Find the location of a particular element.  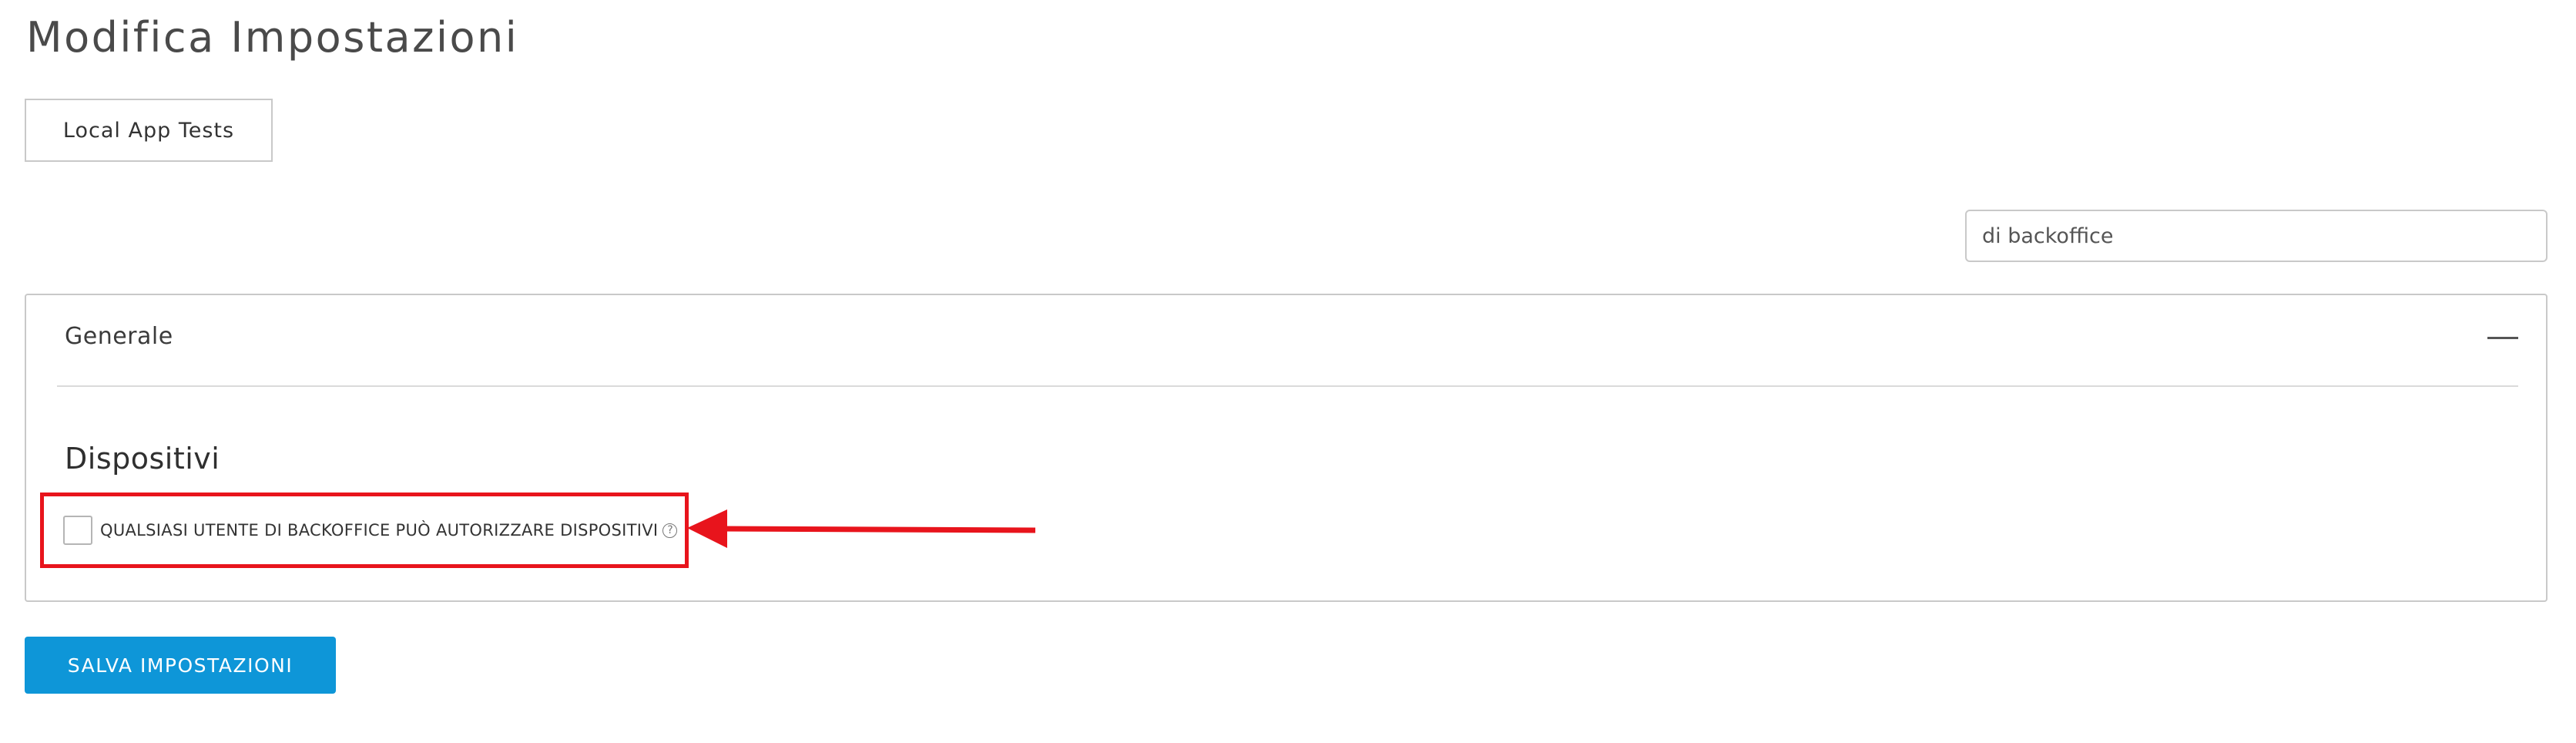

left-arrow-icon is located at coordinates (861, 528).